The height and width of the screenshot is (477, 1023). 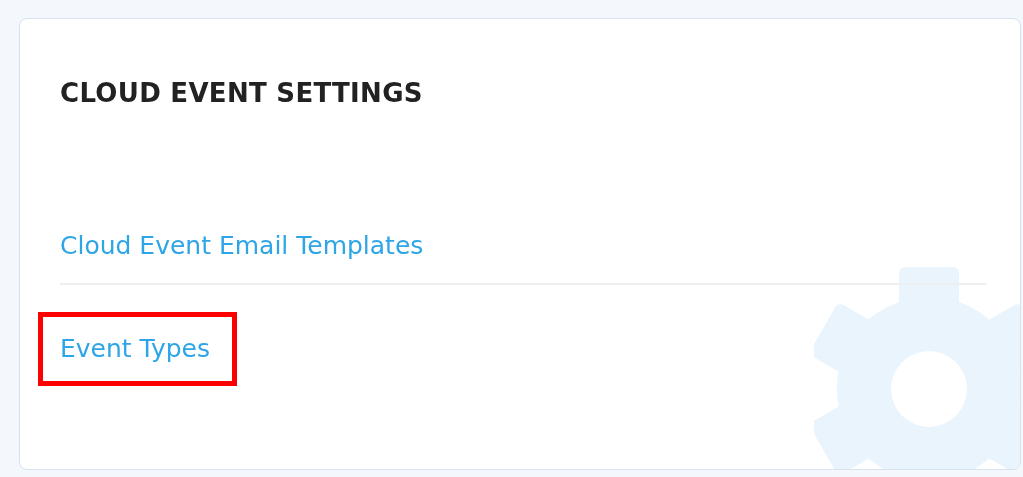 I want to click on settings-link: Event Types, so click(x=137, y=349).